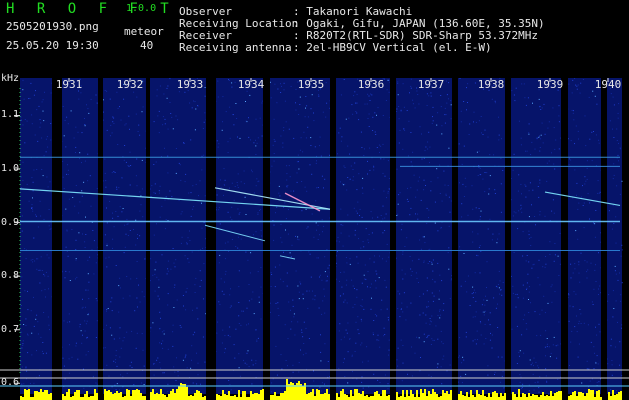 The width and height of the screenshot is (629, 400). I want to click on x-tick-label-1933: 1933, so click(190, 84).